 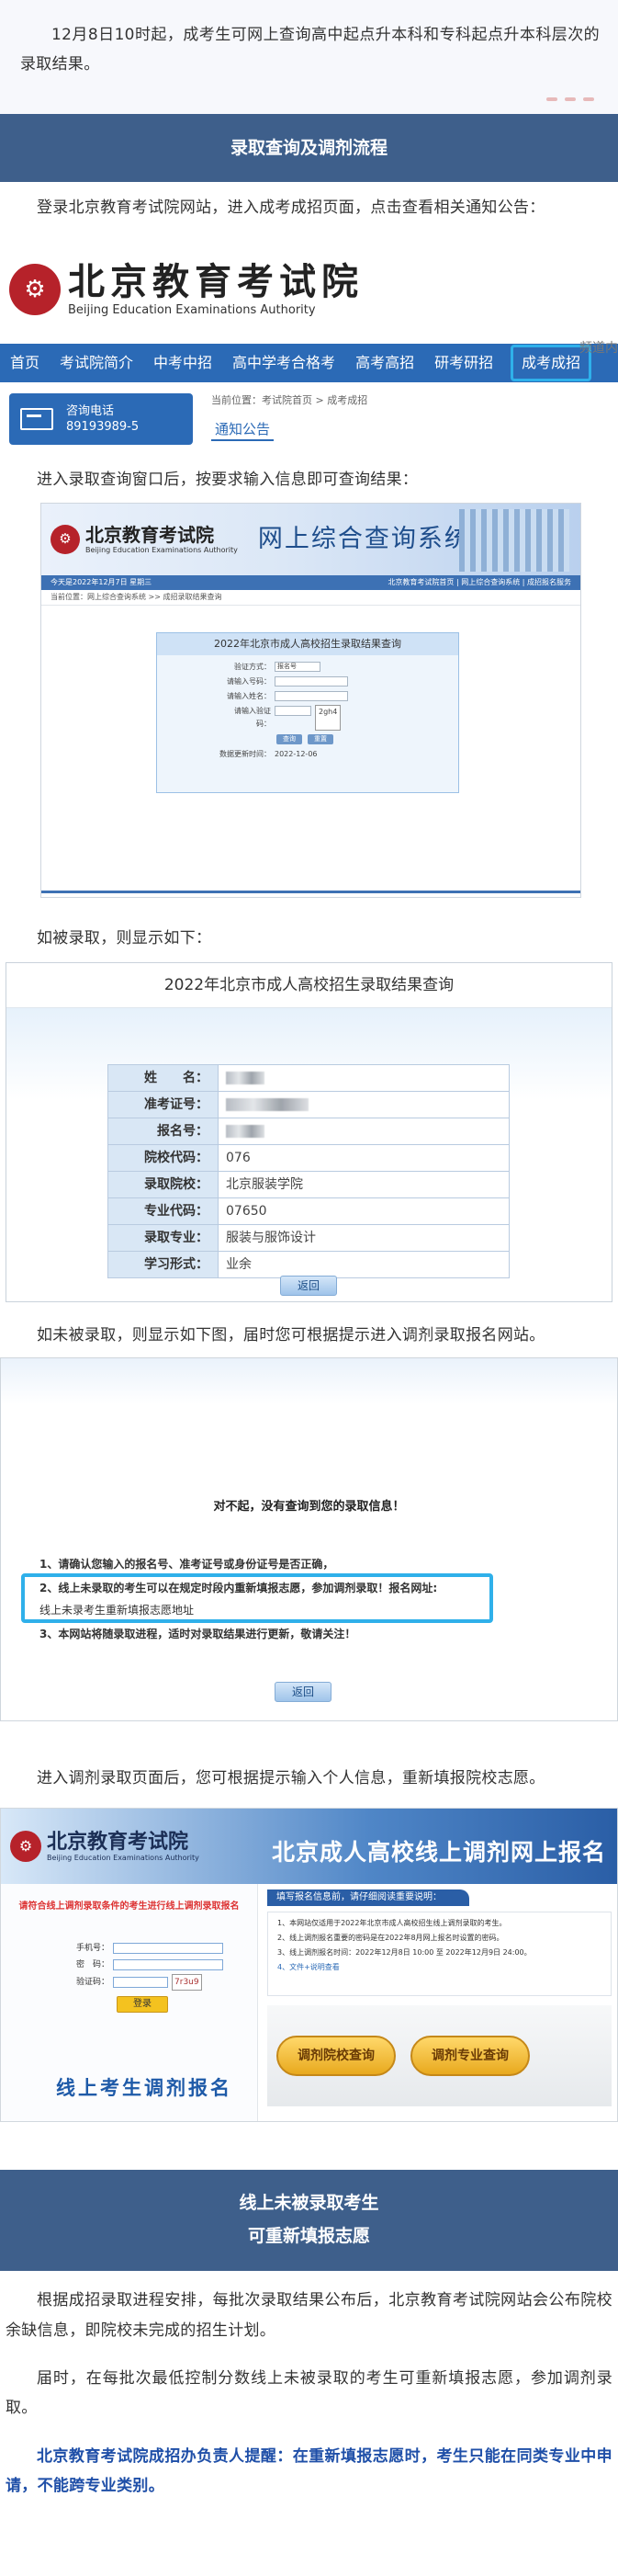 What do you see at coordinates (479, 582) in the screenshot?
I see `top-links: 北京教育考试院首页 | 网上综合查询系统 | 成招报名服务` at bounding box center [479, 582].